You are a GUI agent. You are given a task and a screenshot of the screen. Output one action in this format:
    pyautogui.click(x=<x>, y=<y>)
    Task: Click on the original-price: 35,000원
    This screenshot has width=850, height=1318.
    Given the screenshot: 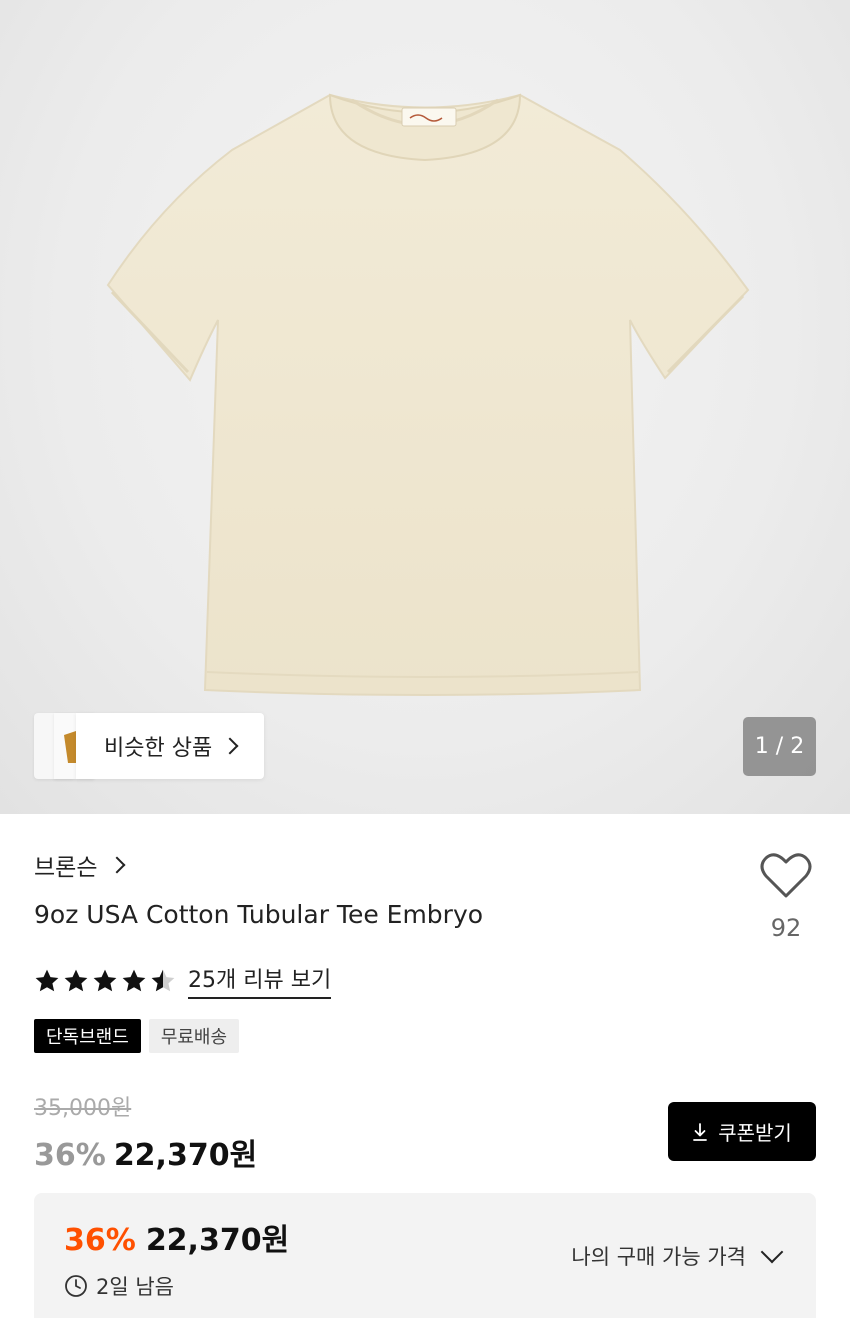 What is the action you would take?
    pyautogui.click(x=83, y=1108)
    